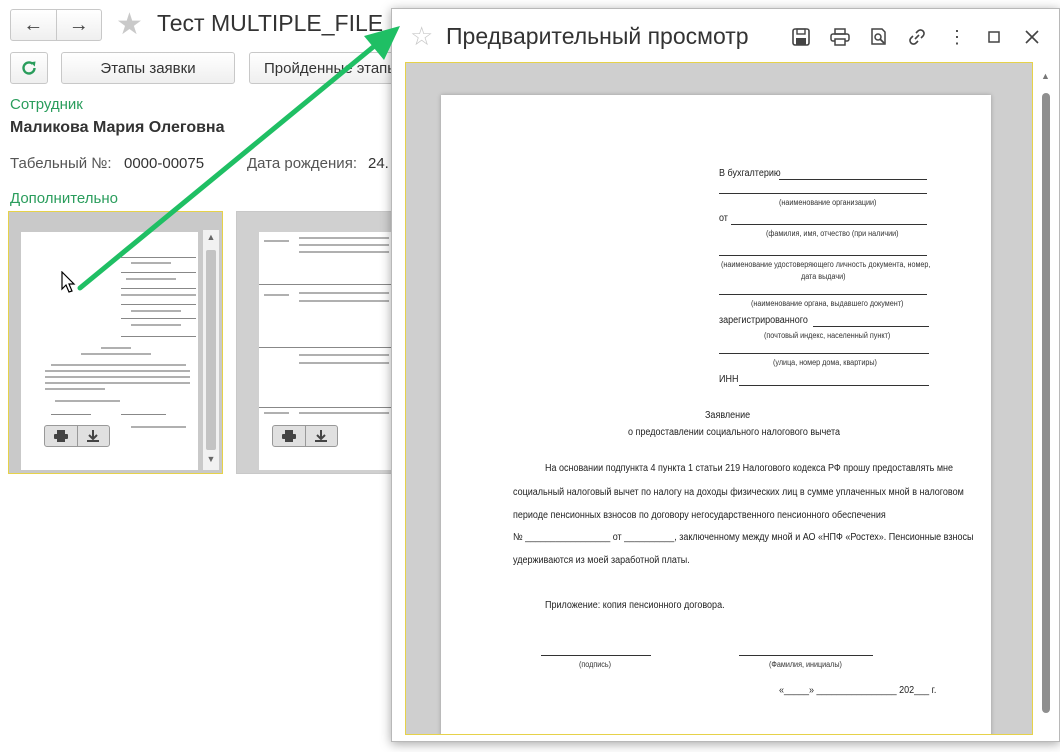 This screenshot has width=1060, height=752. I want to click on refresh-button, so click(29, 68).